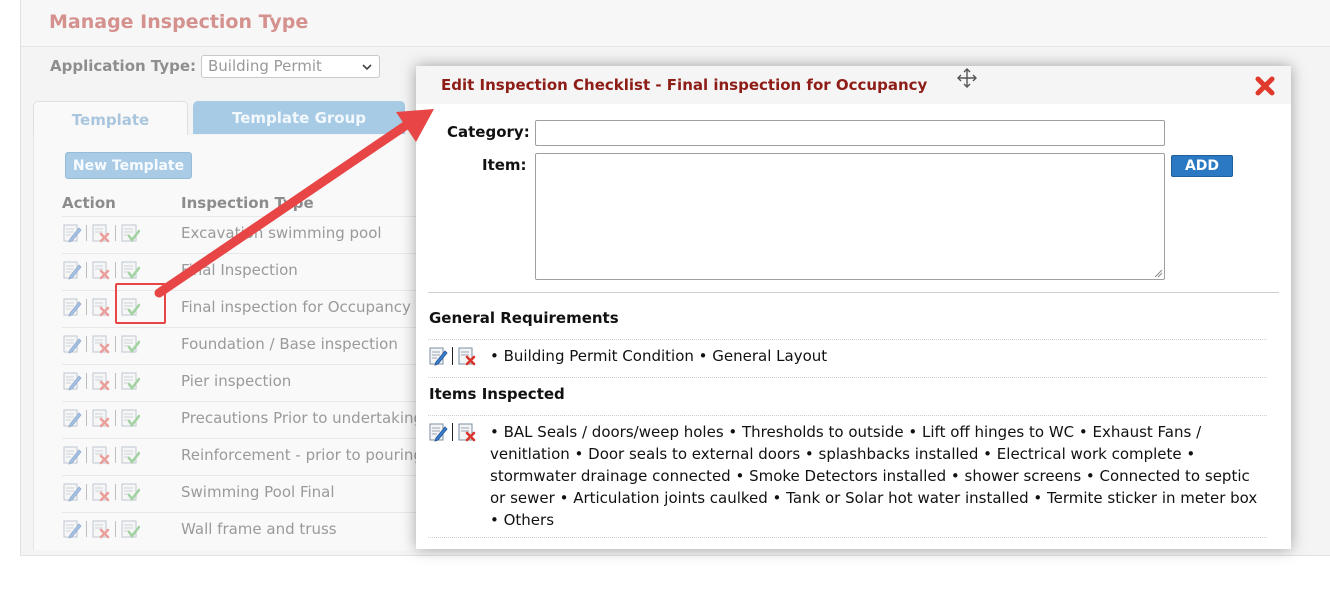  What do you see at coordinates (296, 307) in the screenshot?
I see `table-row-label: Final inspection for Occupancy` at bounding box center [296, 307].